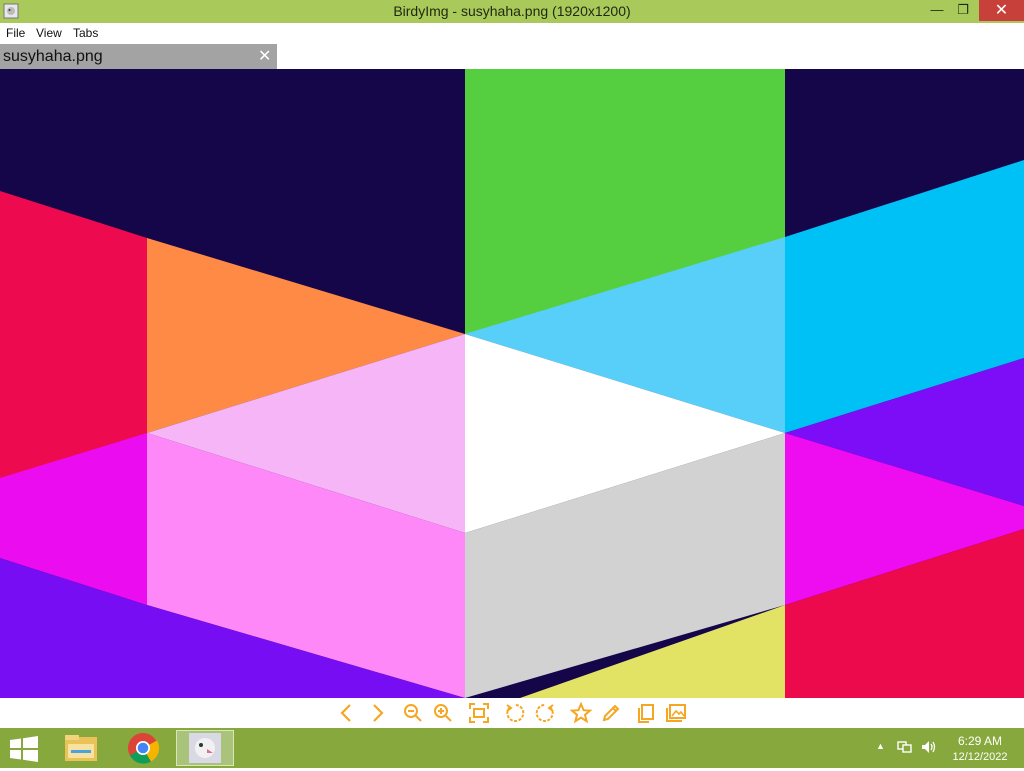 The width and height of the screenshot is (1024, 771). What do you see at coordinates (929, 747) in the screenshot?
I see `volume-icon` at bounding box center [929, 747].